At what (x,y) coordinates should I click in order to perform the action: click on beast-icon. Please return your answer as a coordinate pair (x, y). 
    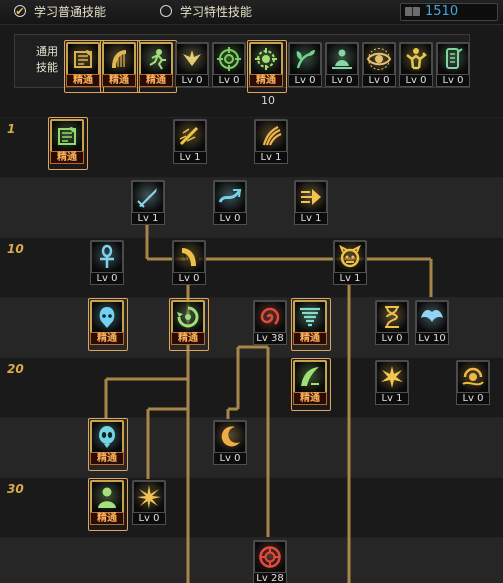
    Looking at the image, I should click on (350, 257).